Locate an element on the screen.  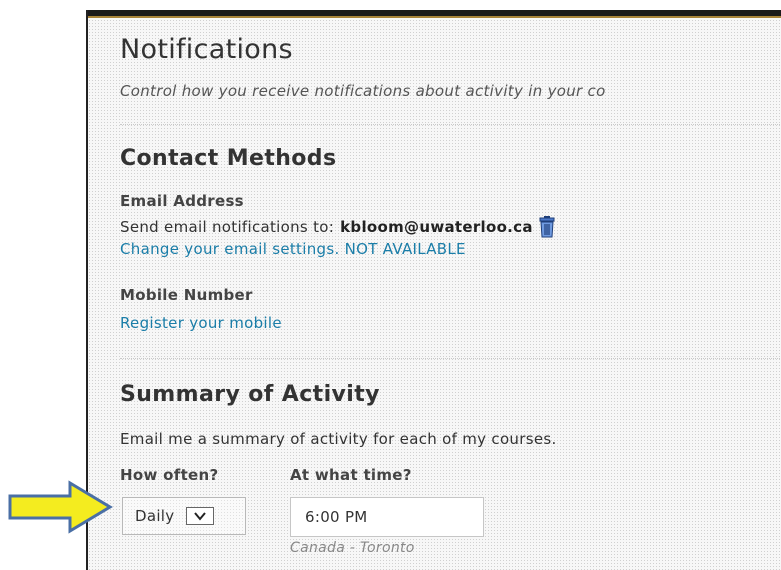
frequency-value: Daily is located at coordinates (155, 516).